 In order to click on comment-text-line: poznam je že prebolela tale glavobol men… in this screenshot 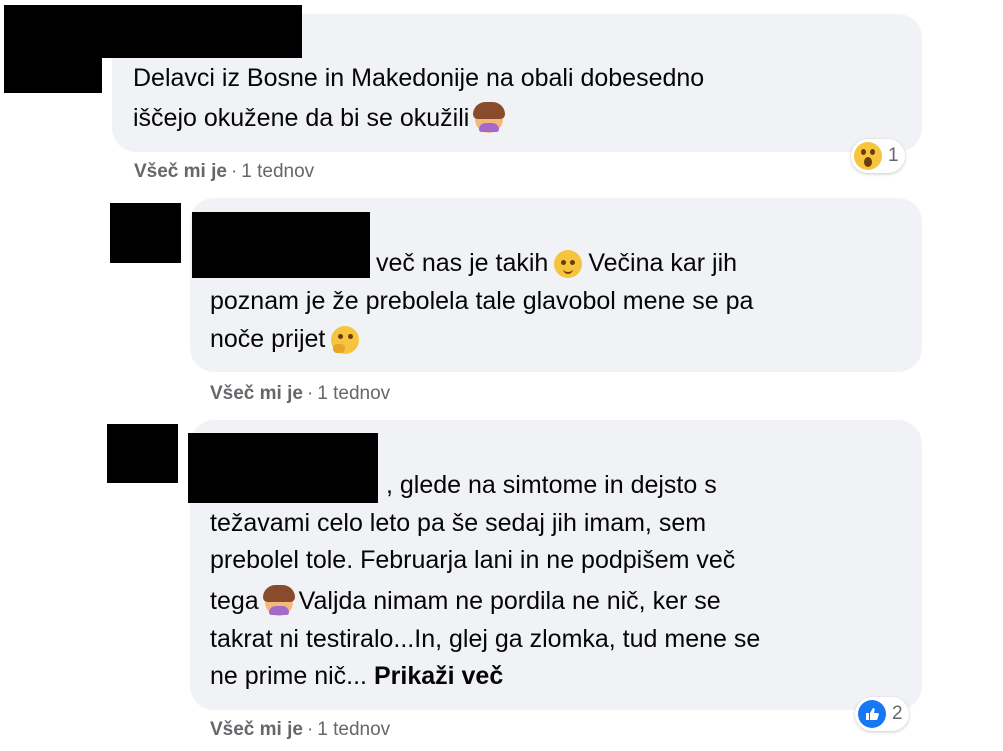, I will do `click(482, 301)`.